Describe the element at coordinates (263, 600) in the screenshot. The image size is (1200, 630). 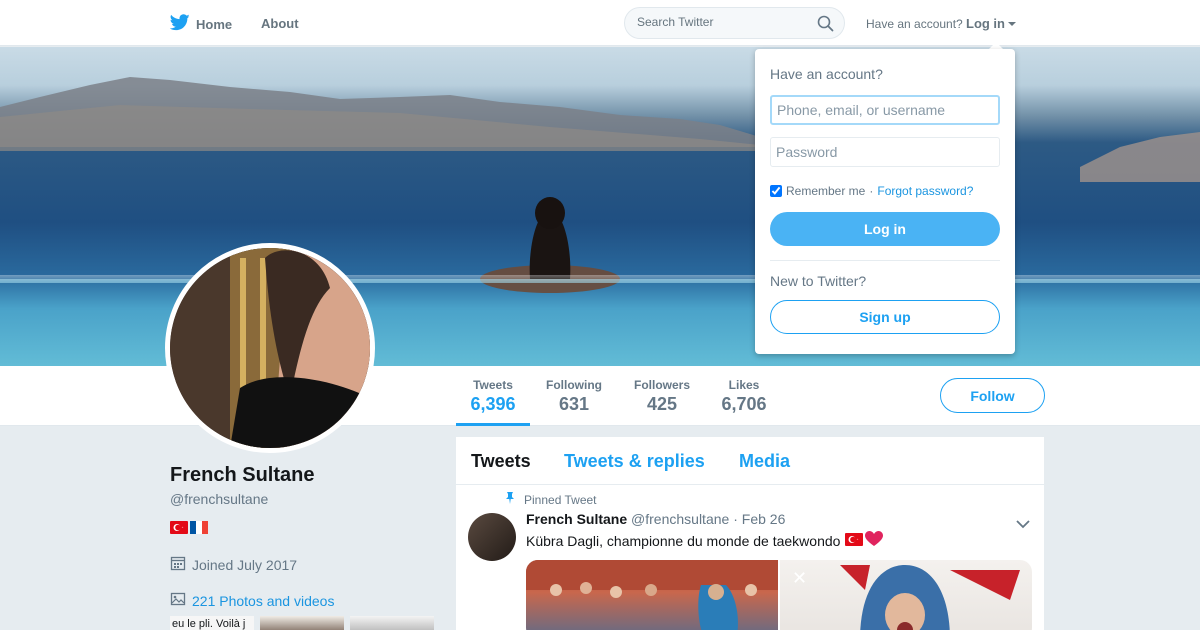
I see `photos-videos-label: 221 Photos and videos` at that location.